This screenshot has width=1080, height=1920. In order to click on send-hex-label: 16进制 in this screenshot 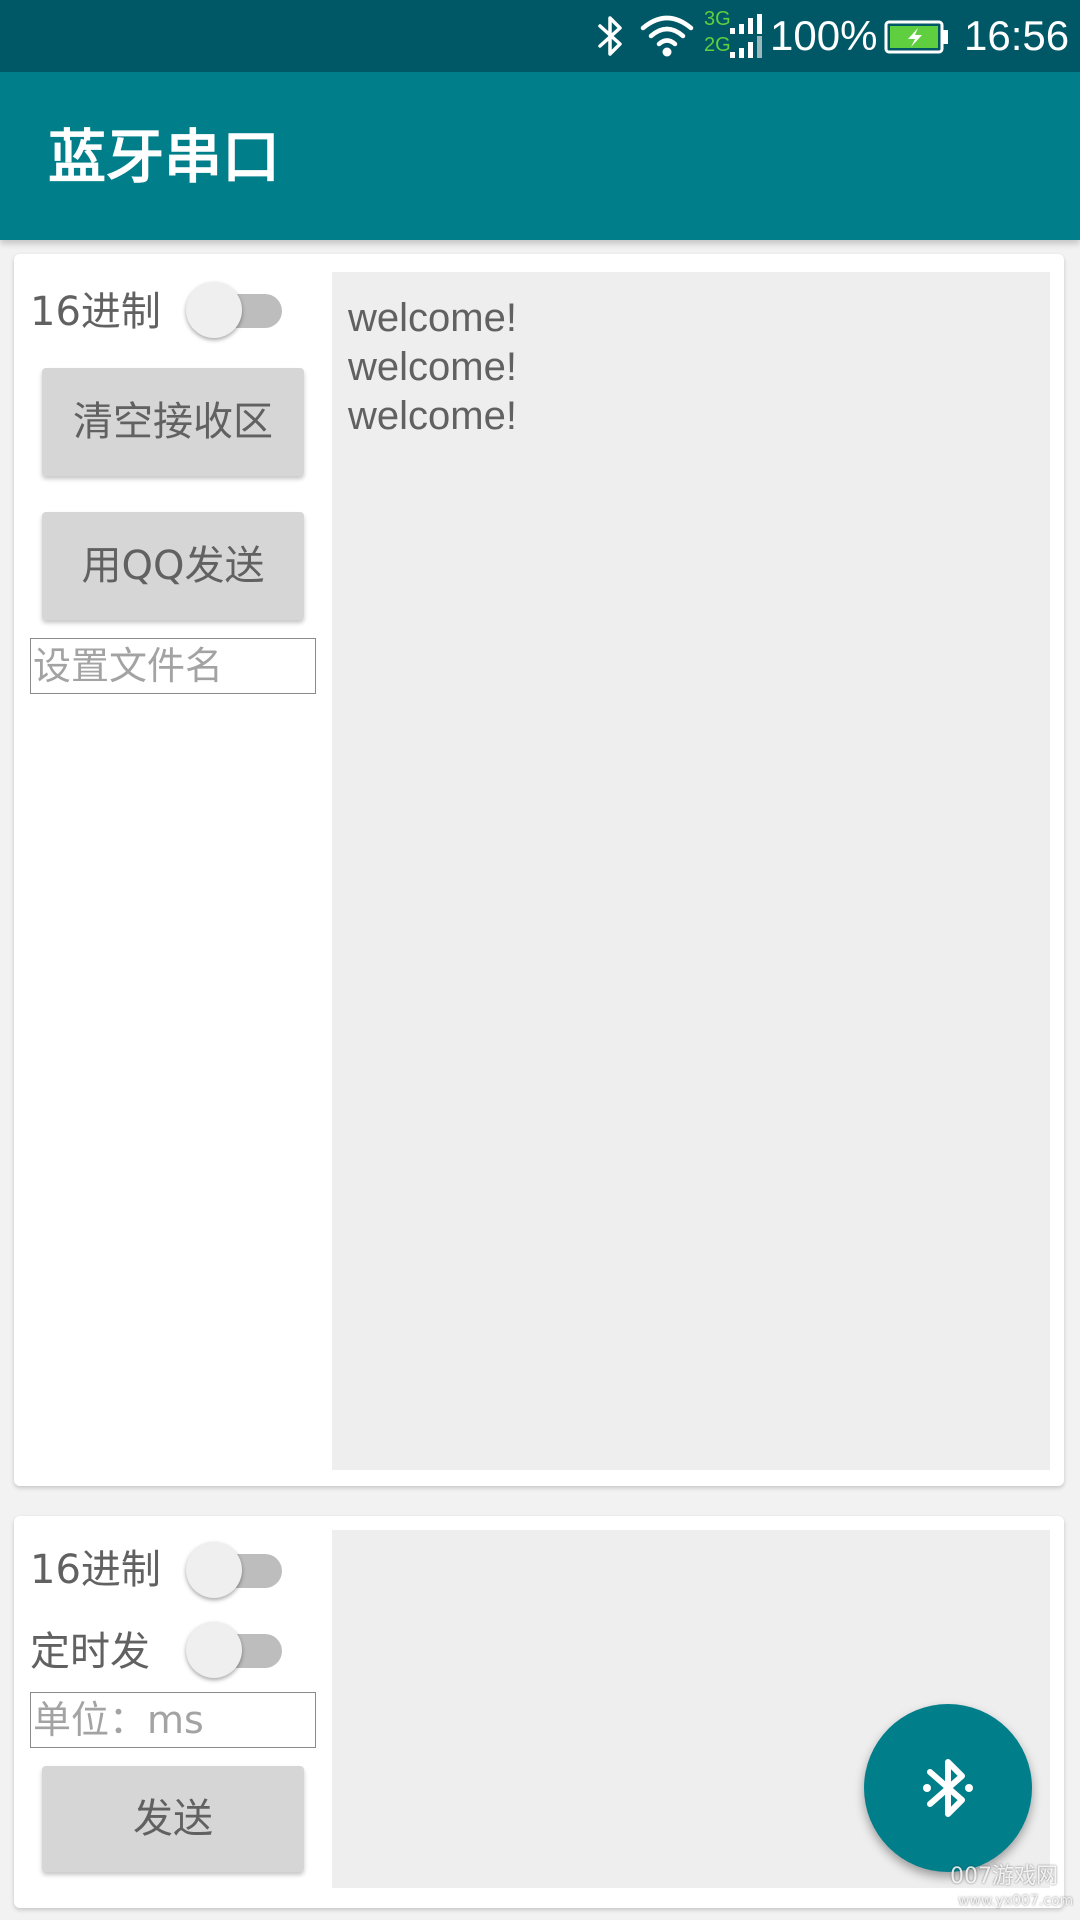, I will do `click(95, 1570)`.